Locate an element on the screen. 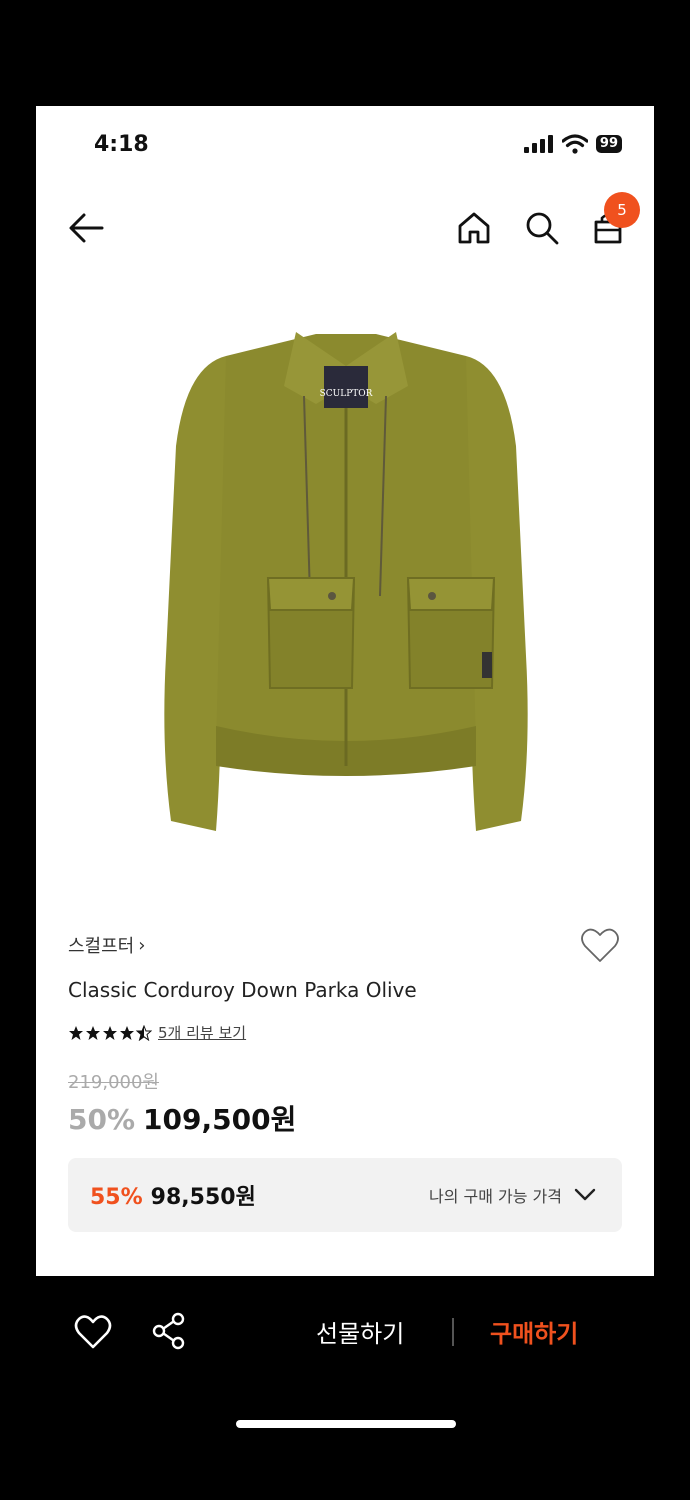 Image resolution: width=690 pixels, height=1500 pixels. product-title: Classic Corduroy Down Parka Olive is located at coordinates (242, 990).